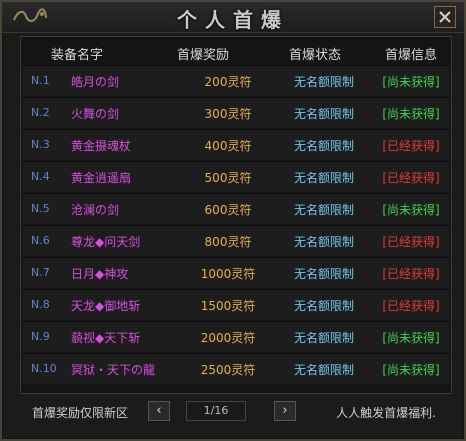 The width and height of the screenshot is (466, 441). I want to click on prev-page-button: ‹, so click(159, 411).